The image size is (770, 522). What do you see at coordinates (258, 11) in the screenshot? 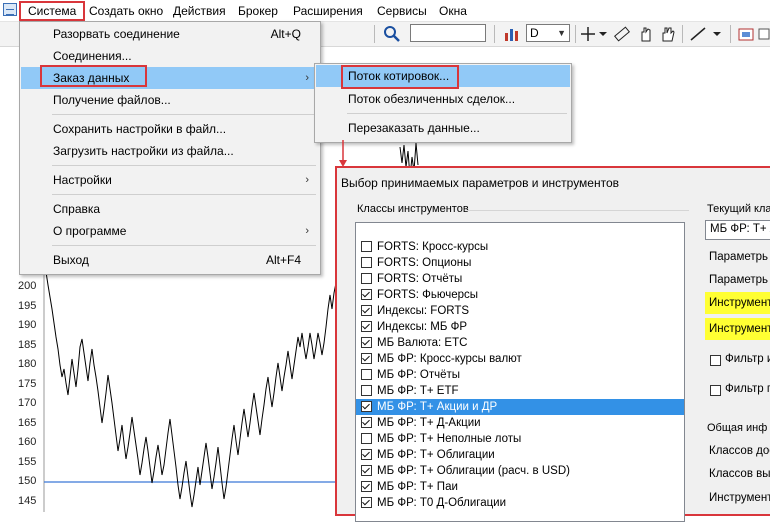
I see `menu-broker: Брокер` at bounding box center [258, 11].